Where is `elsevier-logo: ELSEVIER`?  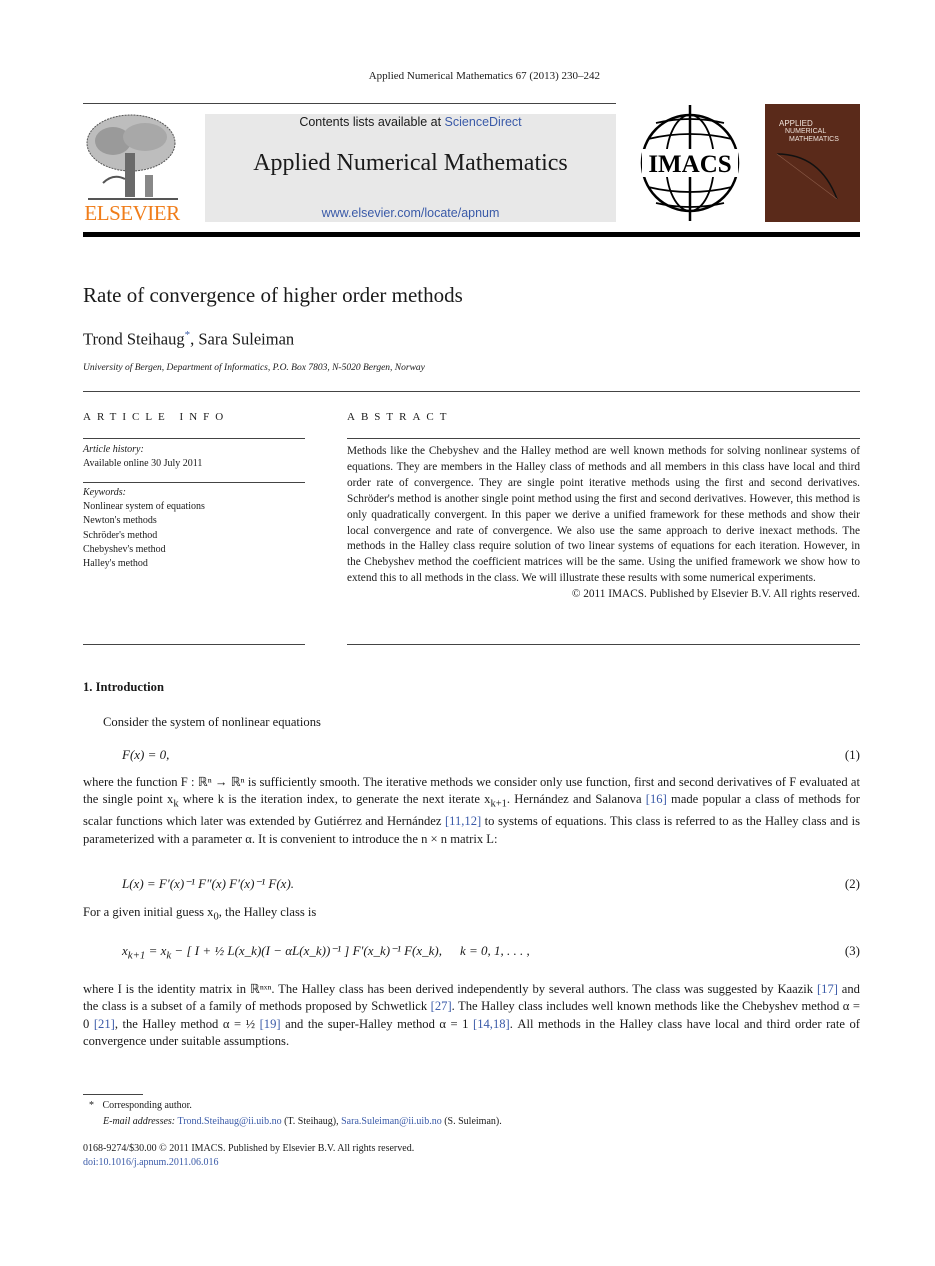
elsevier-logo: ELSEVIER is located at coordinates (132, 169).